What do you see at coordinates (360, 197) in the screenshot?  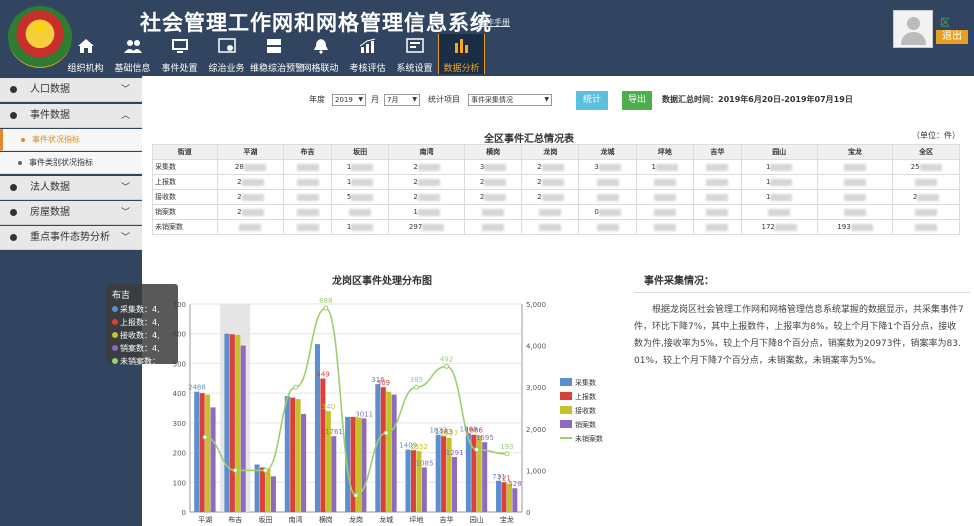 I see `table-cell: 5` at bounding box center [360, 197].